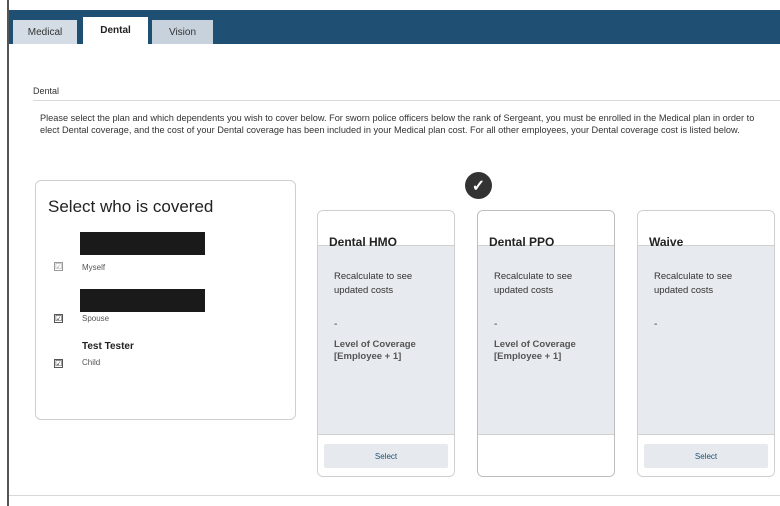 Image resolution: width=780 pixels, height=506 pixels. I want to click on child-checkbox: ☑, so click(58, 363).